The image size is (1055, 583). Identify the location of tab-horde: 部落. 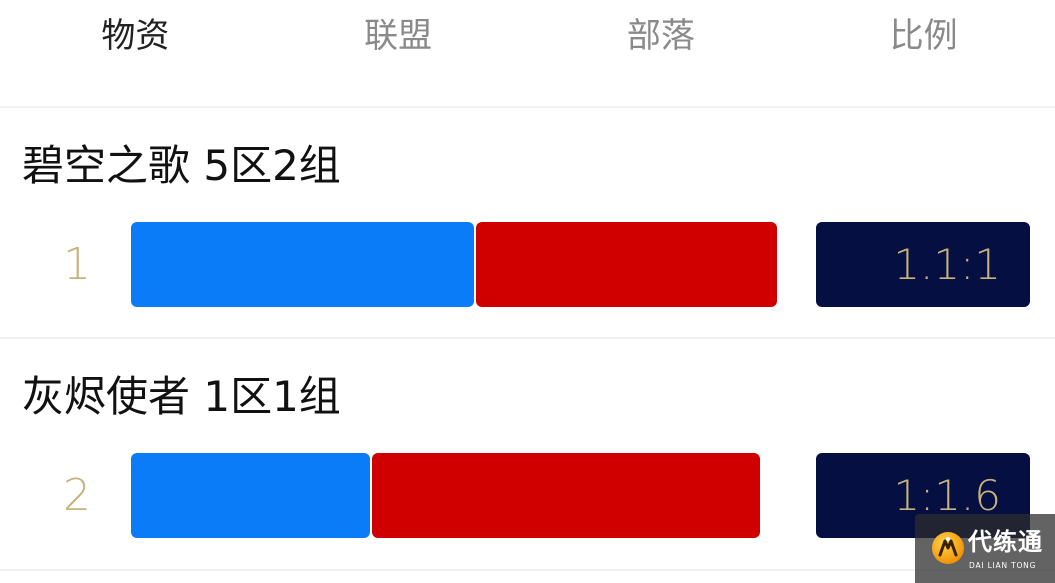
(661, 29).